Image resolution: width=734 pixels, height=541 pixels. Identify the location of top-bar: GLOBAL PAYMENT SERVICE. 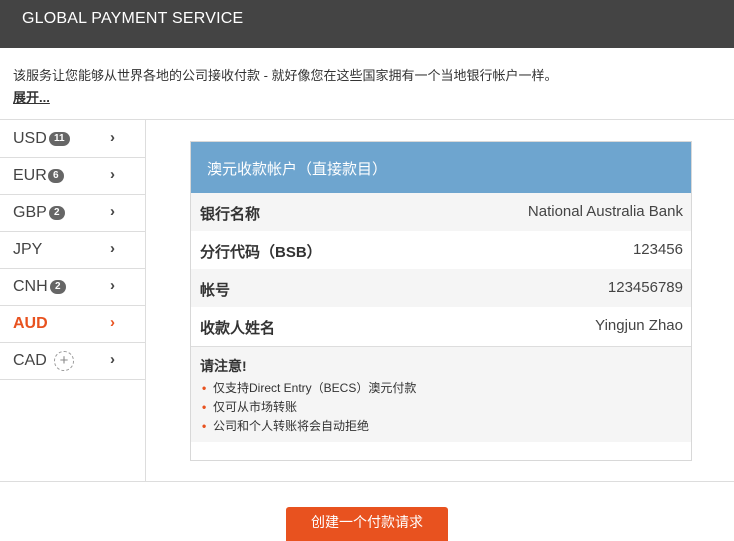
(367, 24).